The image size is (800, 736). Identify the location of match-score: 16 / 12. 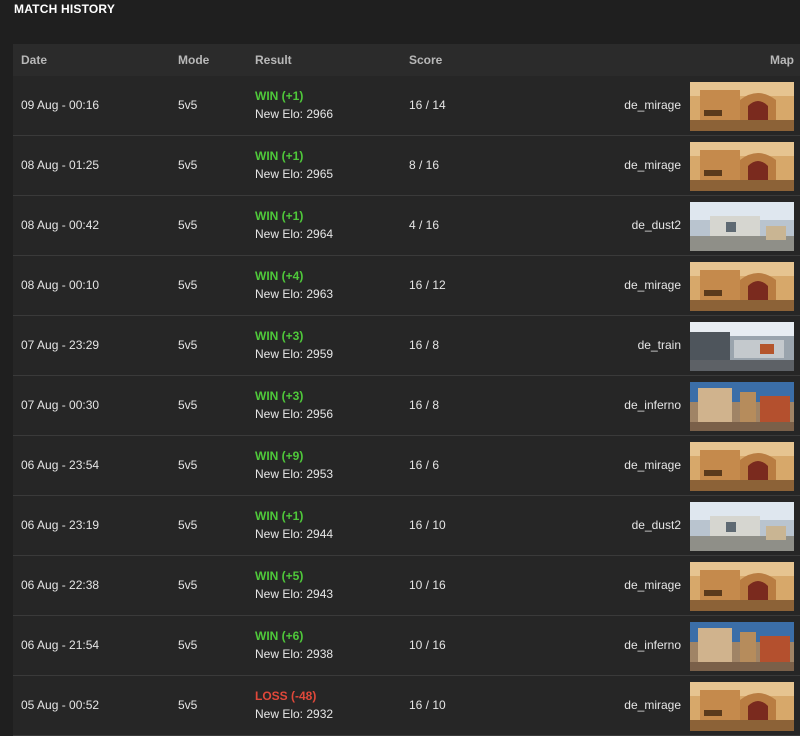
(427, 285).